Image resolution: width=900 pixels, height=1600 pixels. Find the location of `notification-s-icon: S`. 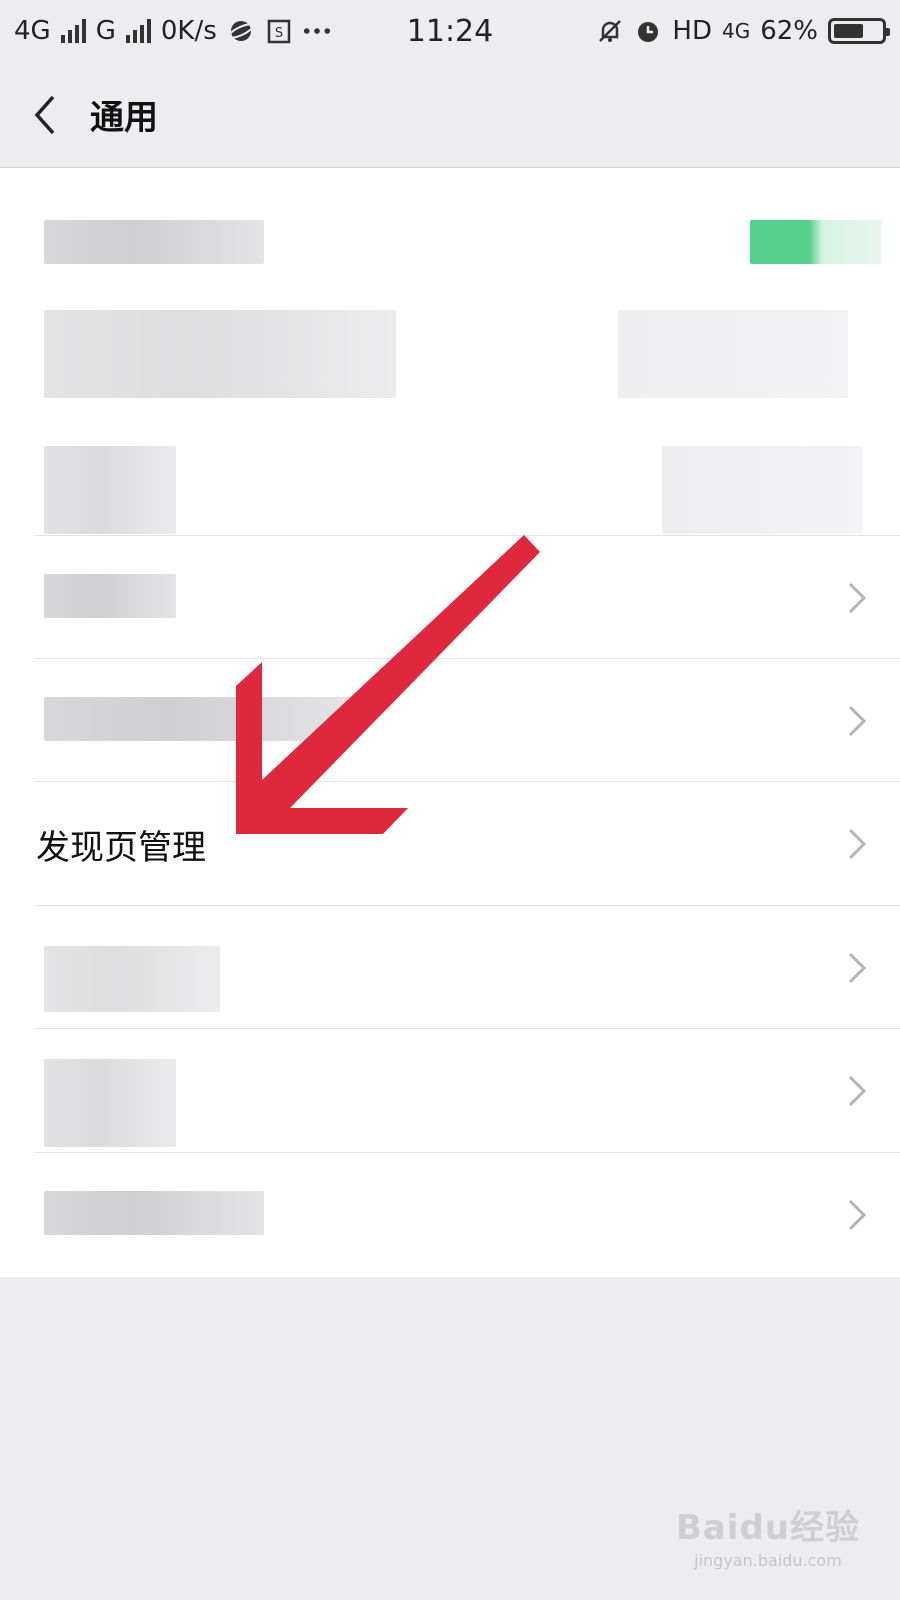

notification-s-icon: S is located at coordinates (279, 31).